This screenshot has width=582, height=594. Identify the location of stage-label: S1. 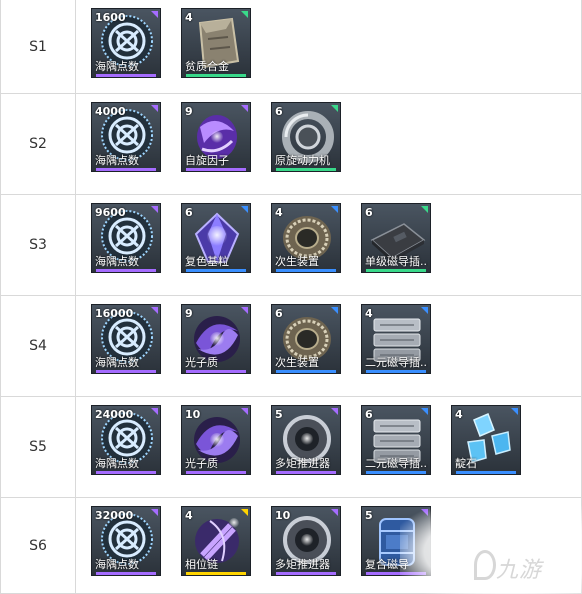
(38, 46).